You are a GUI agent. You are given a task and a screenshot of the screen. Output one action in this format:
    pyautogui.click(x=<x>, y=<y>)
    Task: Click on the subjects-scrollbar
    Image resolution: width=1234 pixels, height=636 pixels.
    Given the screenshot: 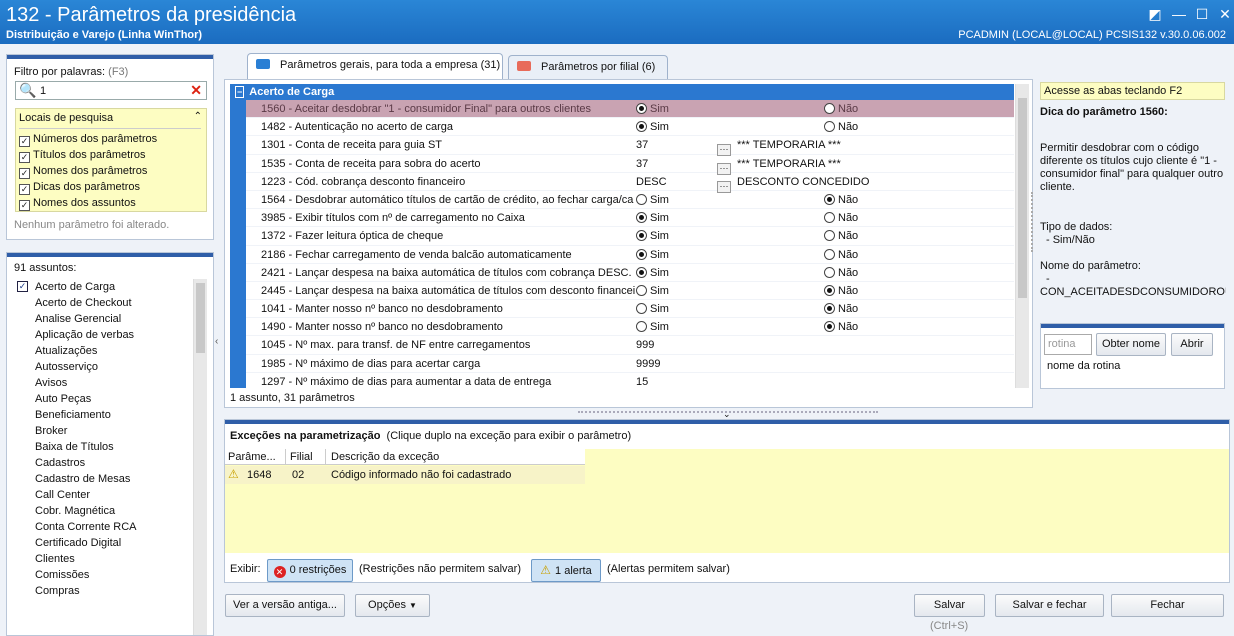 What is the action you would take?
    pyautogui.click(x=200, y=457)
    